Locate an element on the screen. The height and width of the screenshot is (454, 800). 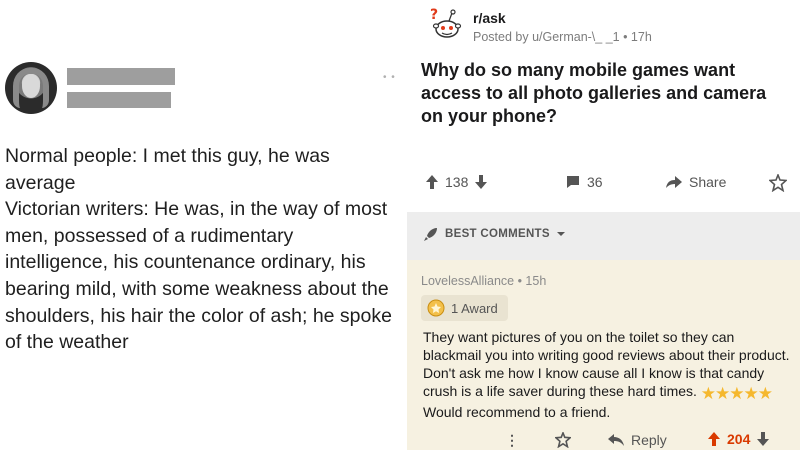
upvote-icon is located at coordinates (432, 182).